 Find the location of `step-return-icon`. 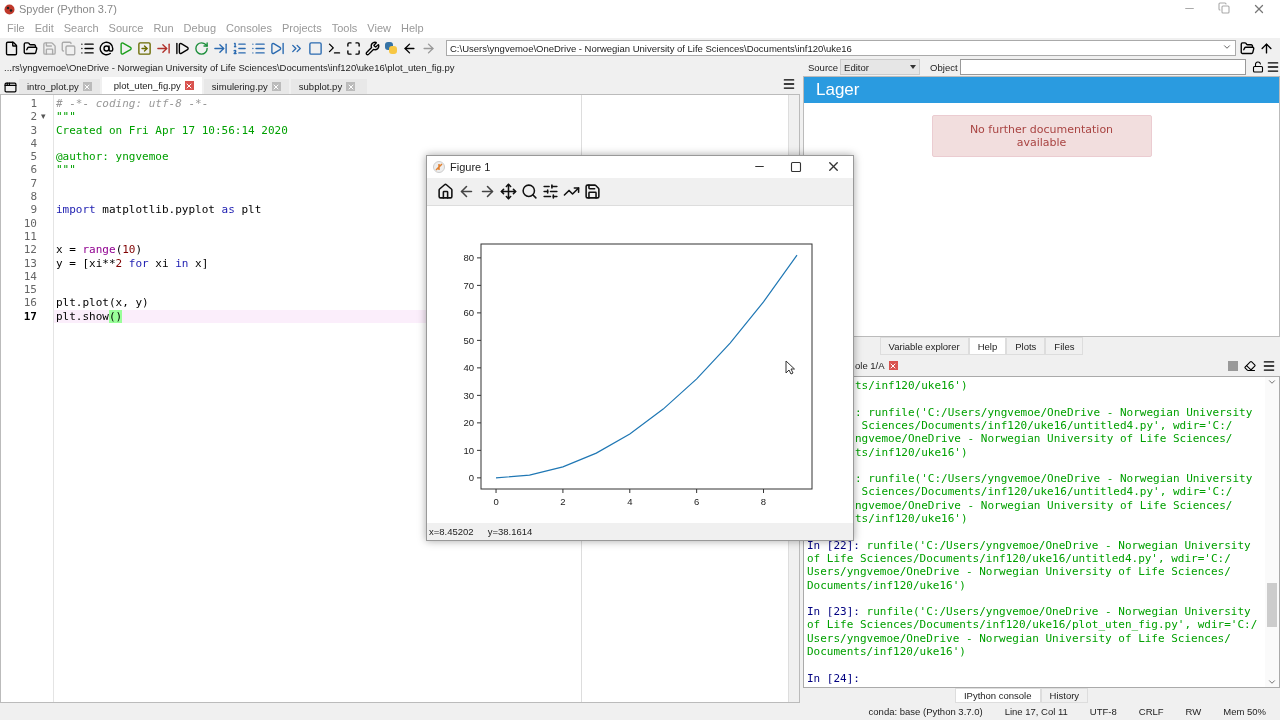

step-return-icon is located at coordinates (277, 48).